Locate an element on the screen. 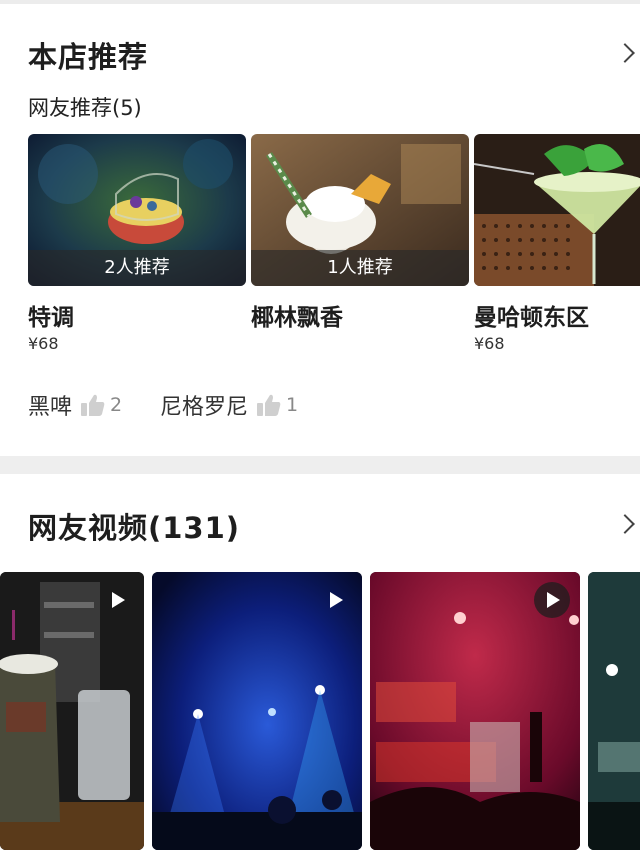 The height and width of the screenshot is (857, 640). like-count: 1 is located at coordinates (292, 405).